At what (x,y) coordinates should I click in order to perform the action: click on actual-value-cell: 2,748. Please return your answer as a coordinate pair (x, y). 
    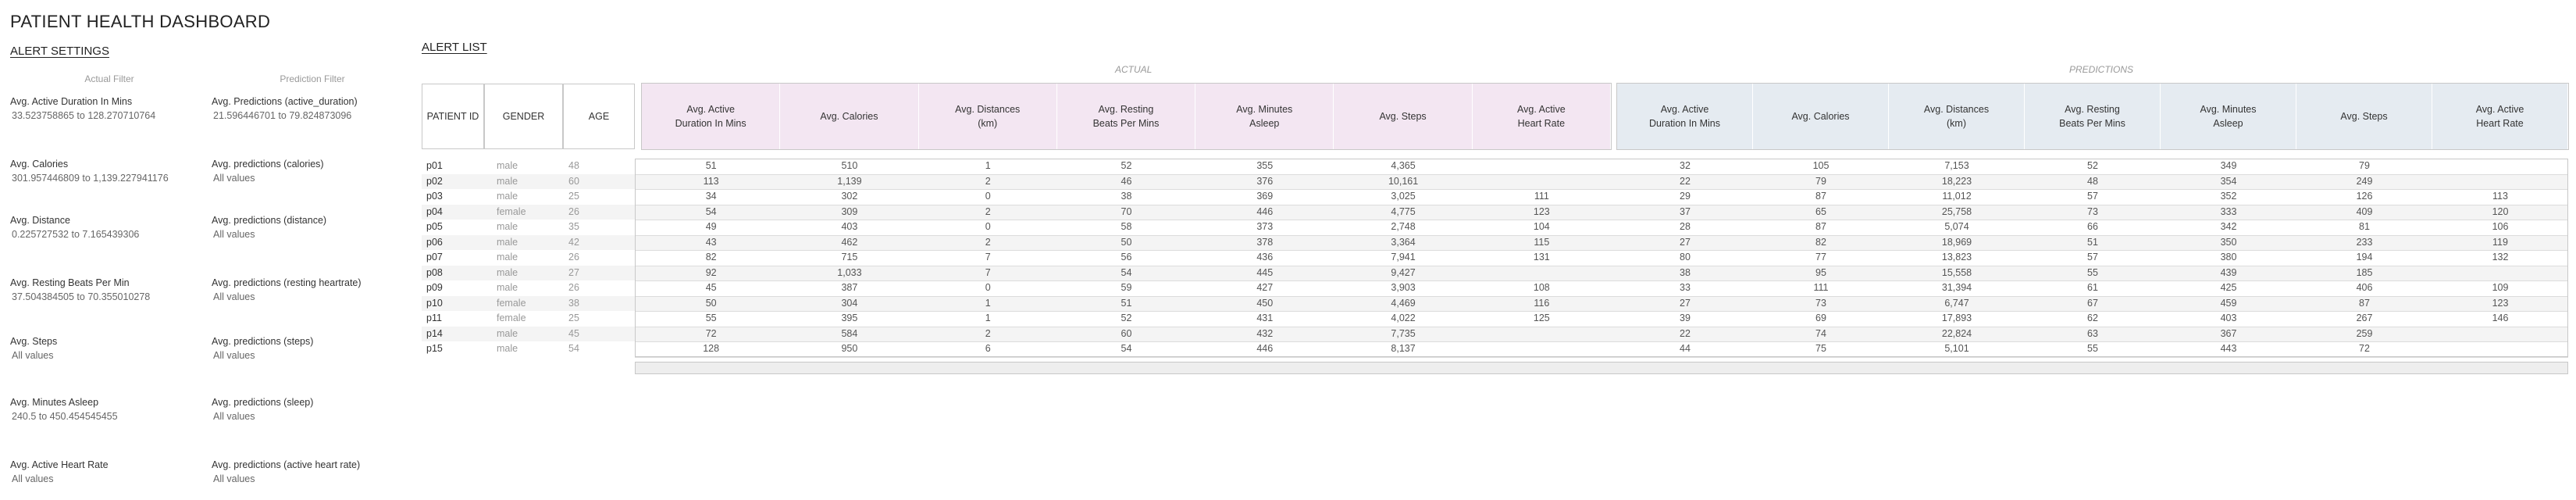
    Looking at the image, I should click on (1403, 226).